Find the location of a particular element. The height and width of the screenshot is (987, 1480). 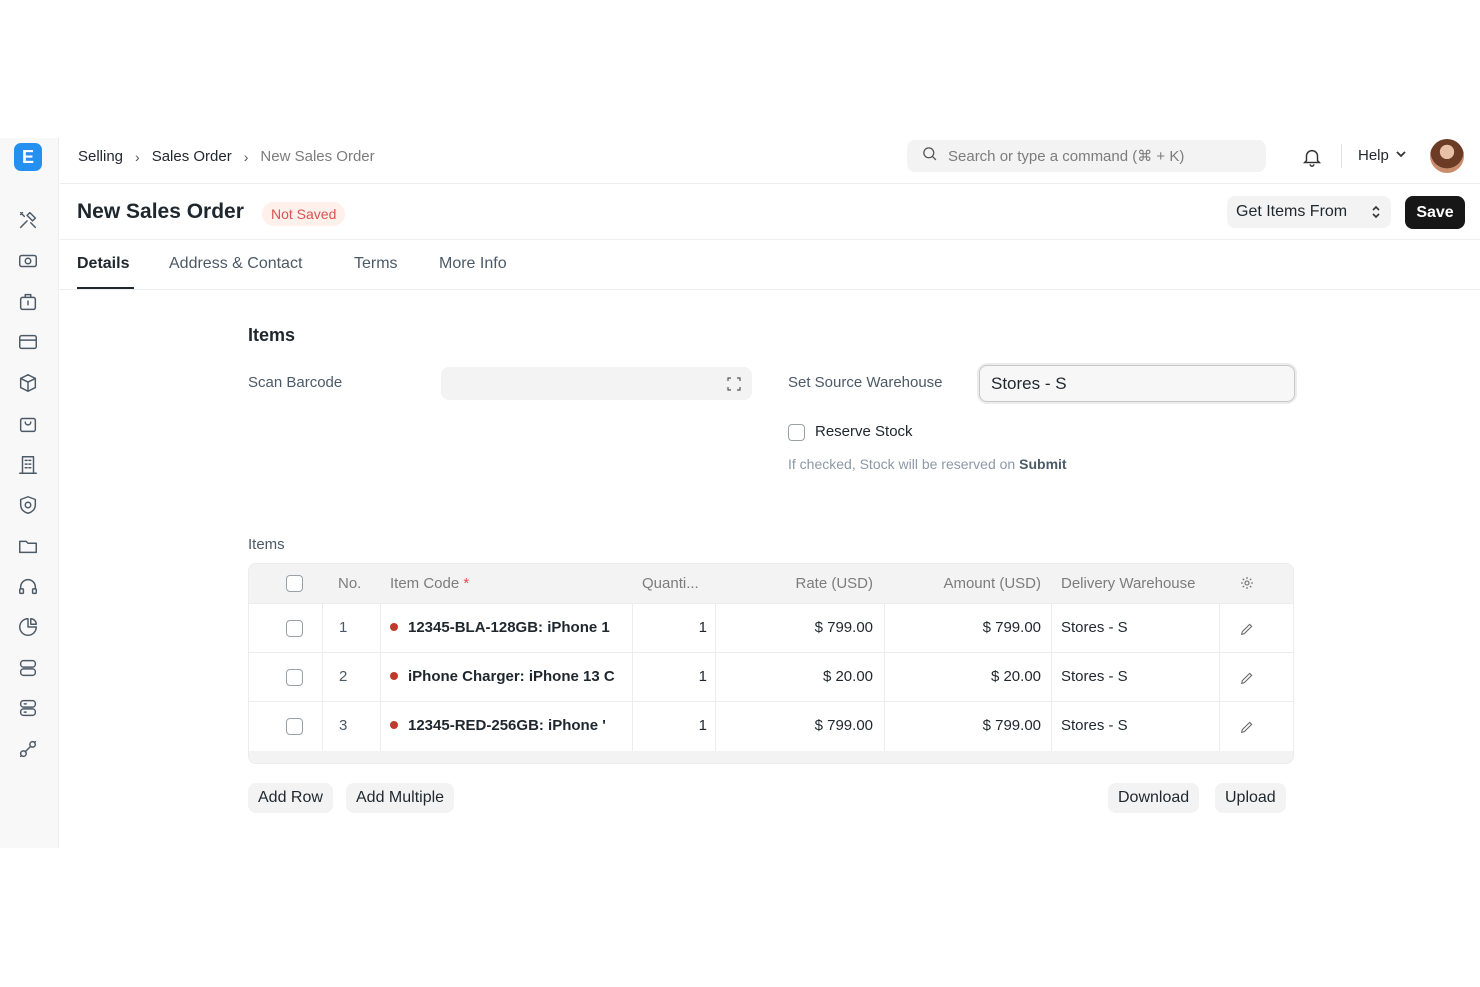

column-header-no: No. is located at coordinates (350, 583).